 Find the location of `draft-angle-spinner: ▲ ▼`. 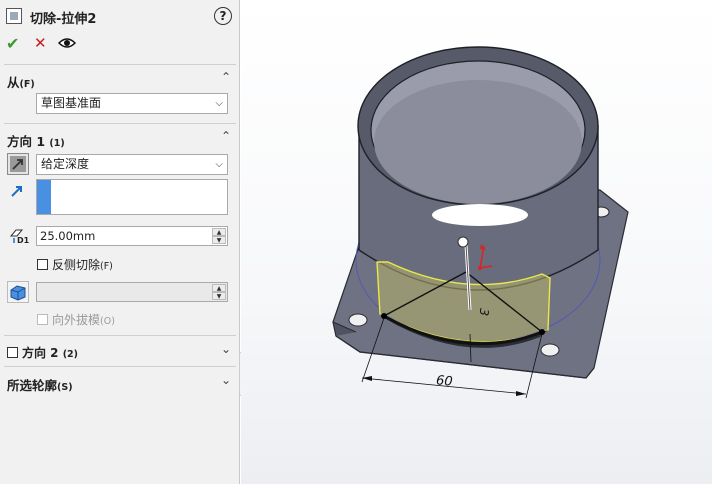

draft-angle-spinner: ▲ ▼ is located at coordinates (219, 292).